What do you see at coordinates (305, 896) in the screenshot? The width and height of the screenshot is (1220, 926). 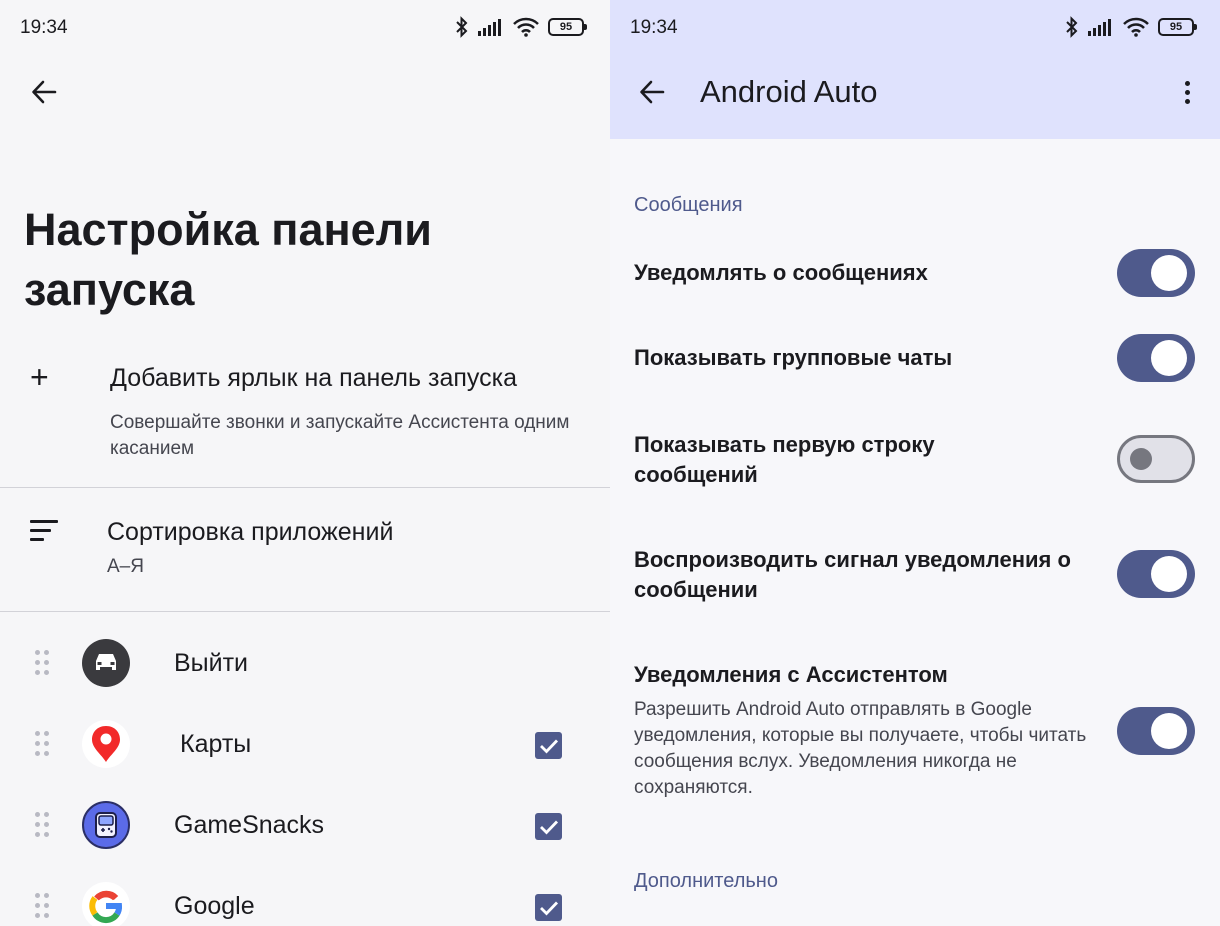 I see `app-row-google: Google` at bounding box center [305, 896].